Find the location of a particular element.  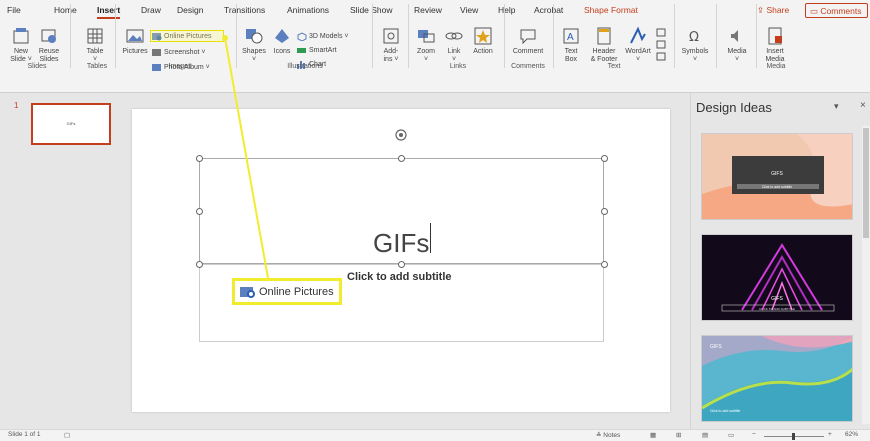

status-bar: Slide 1 of 1 ▢ ≙ Notes ▦ ⊞ ▤ ▭ − + 62% is located at coordinates (435, 435).